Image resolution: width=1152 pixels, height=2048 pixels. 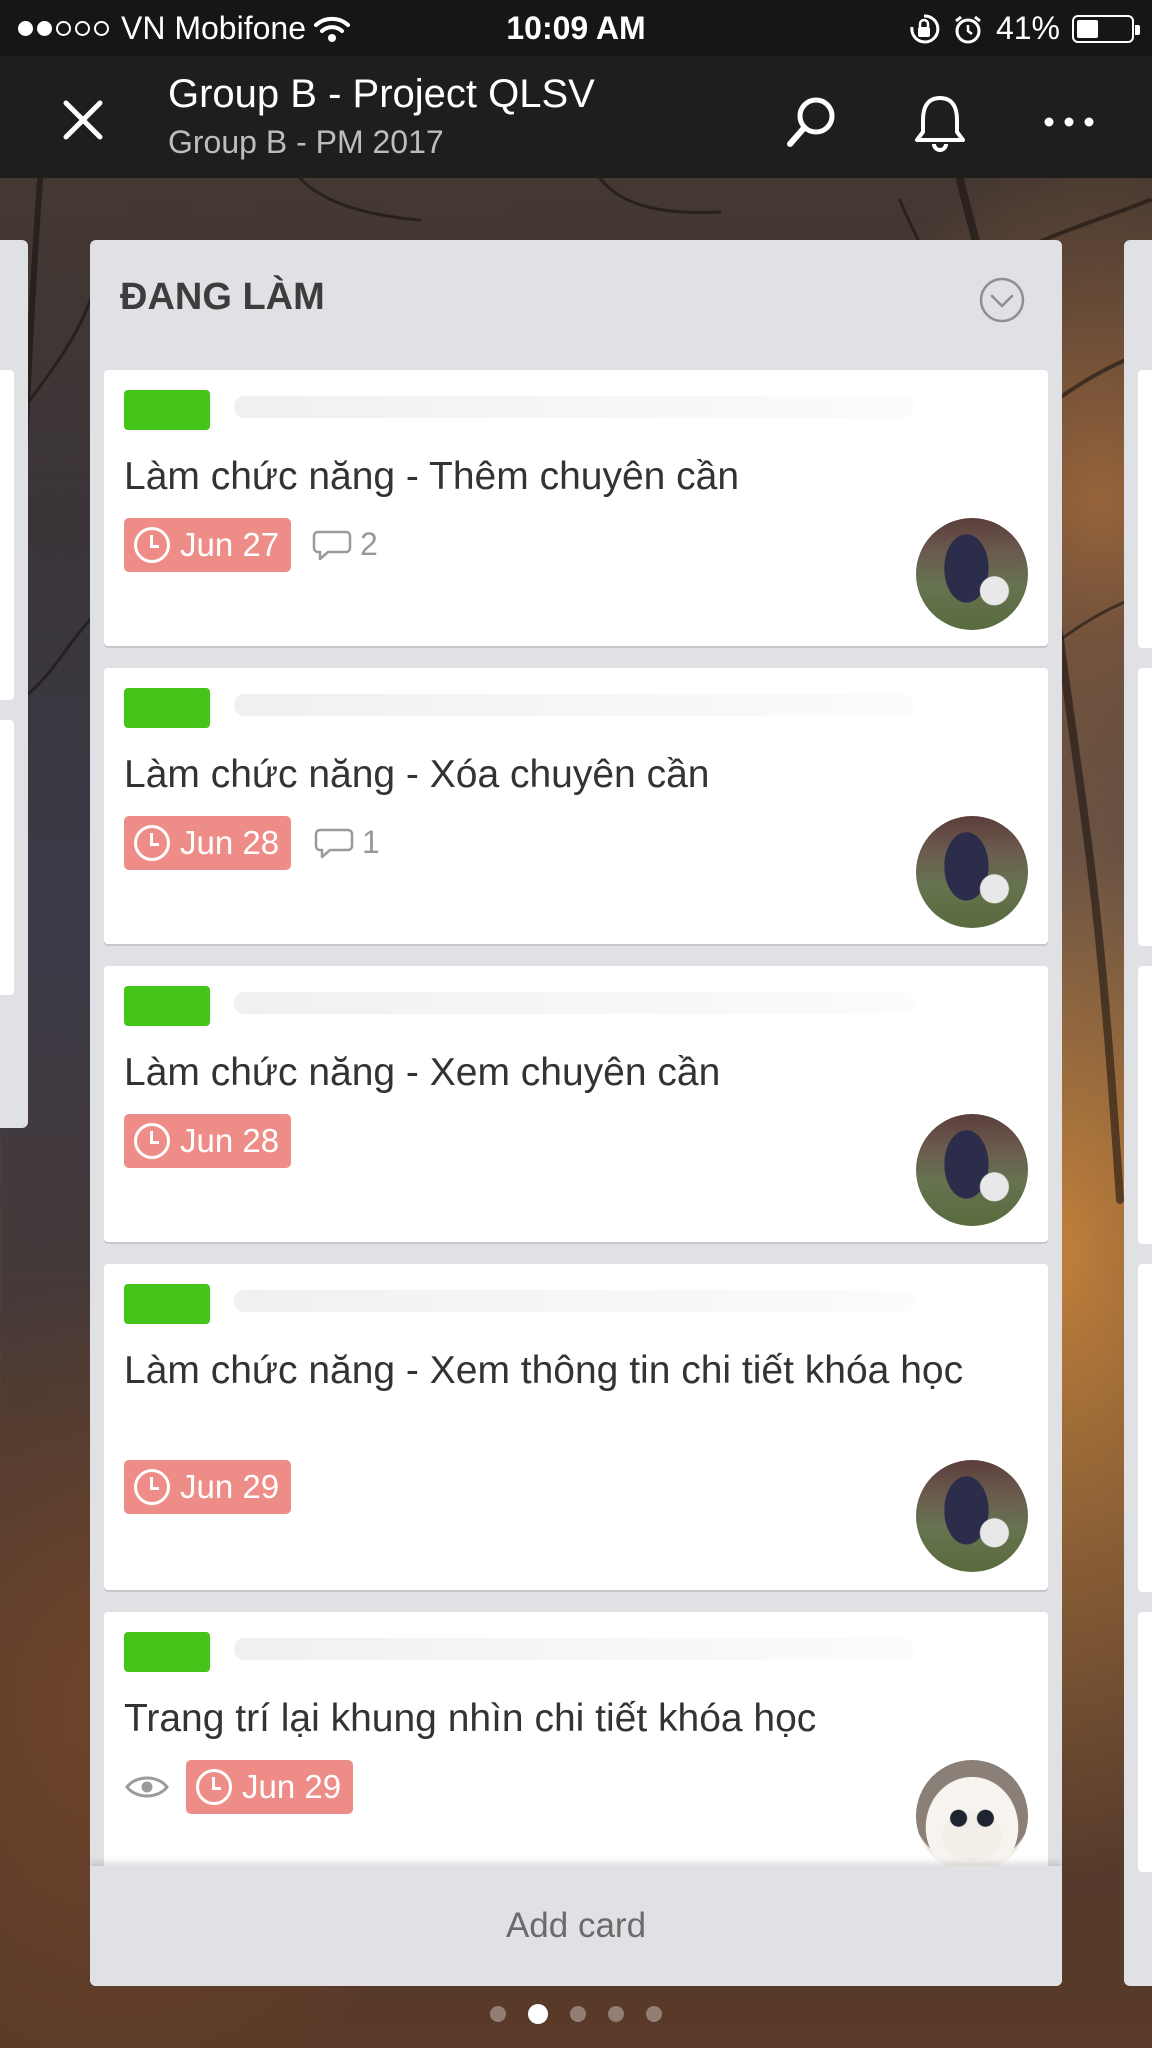 I want to click on add-card-button: Add card, so click(x=576, y=1926).